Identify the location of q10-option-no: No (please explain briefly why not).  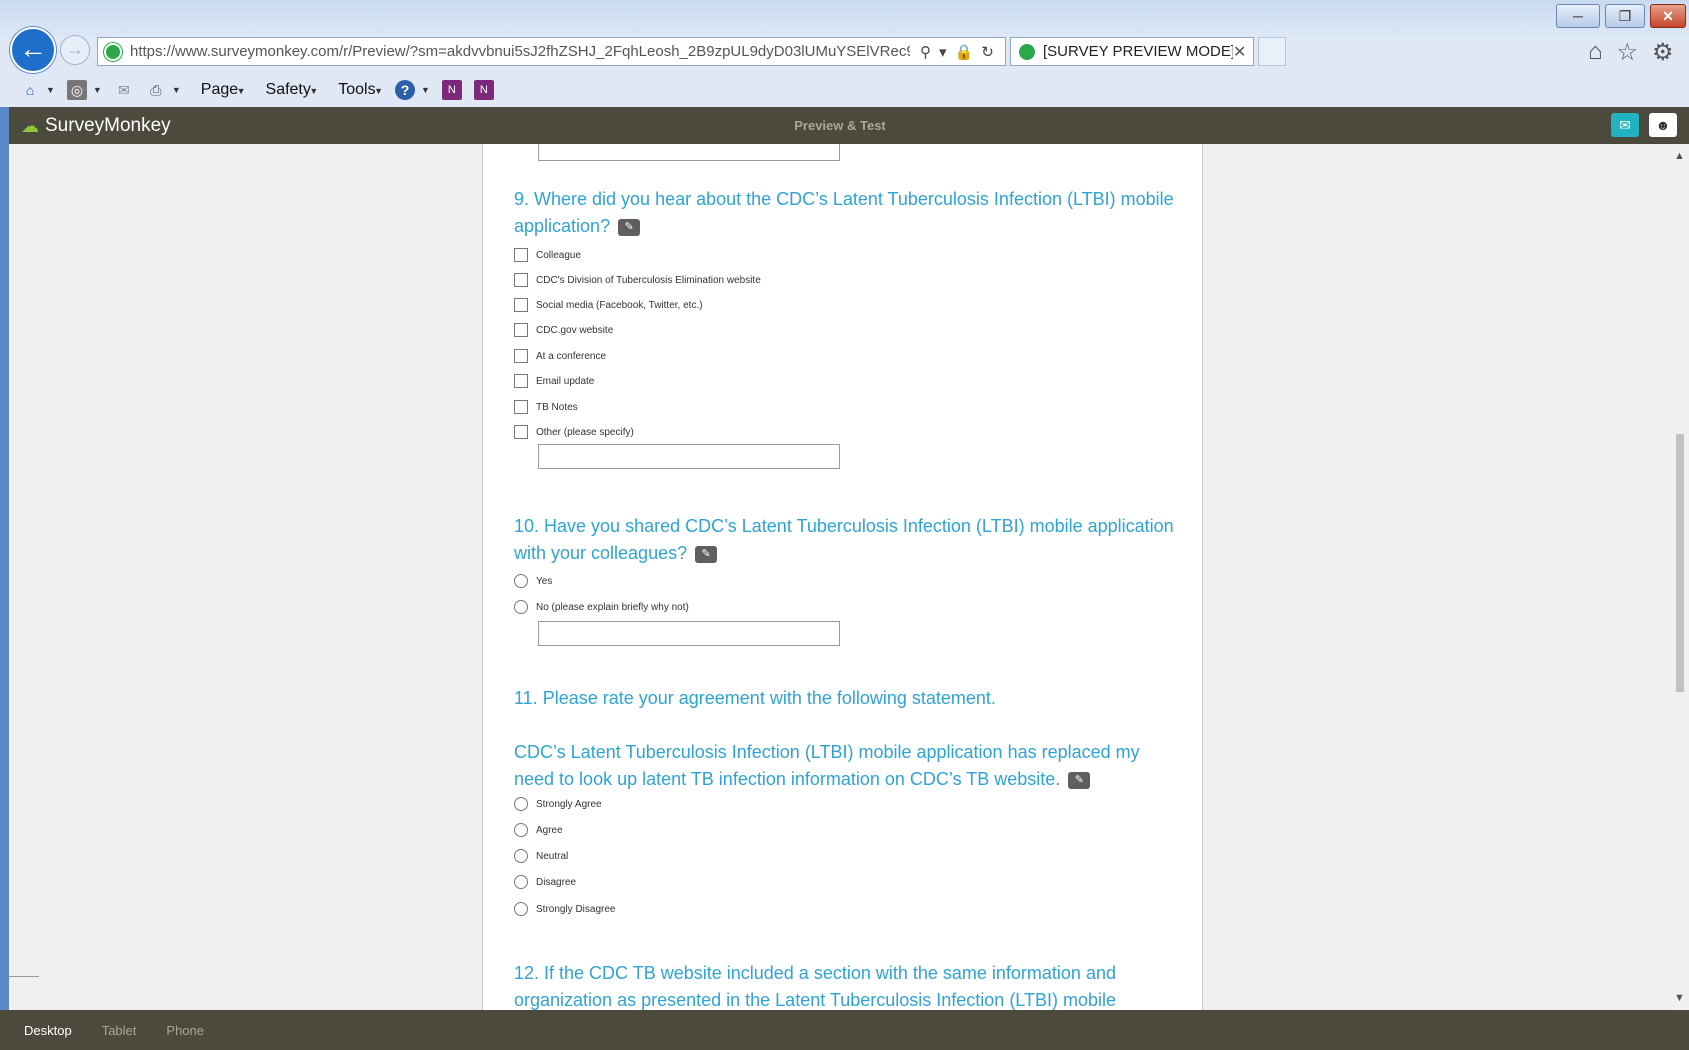
(601, 607).